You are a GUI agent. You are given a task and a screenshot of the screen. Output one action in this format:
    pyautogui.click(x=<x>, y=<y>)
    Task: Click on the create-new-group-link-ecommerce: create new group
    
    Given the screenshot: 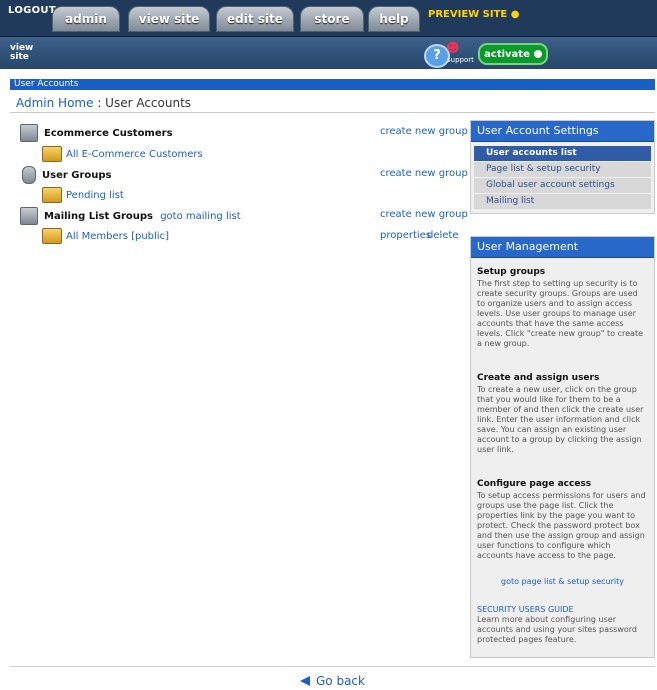 What is the action you would take?
    pyautogui.click(x=424, y=131)
    